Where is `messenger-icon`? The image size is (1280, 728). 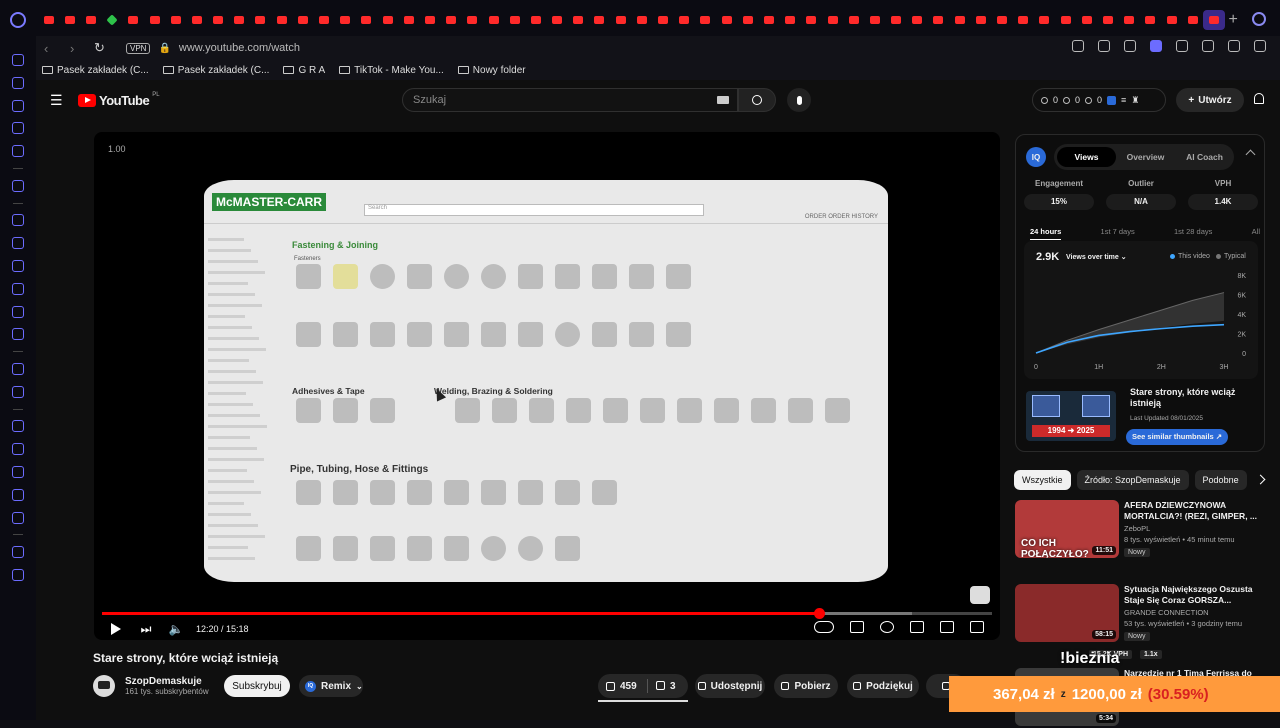
messenger-icon is located at coordinates (18, 243).